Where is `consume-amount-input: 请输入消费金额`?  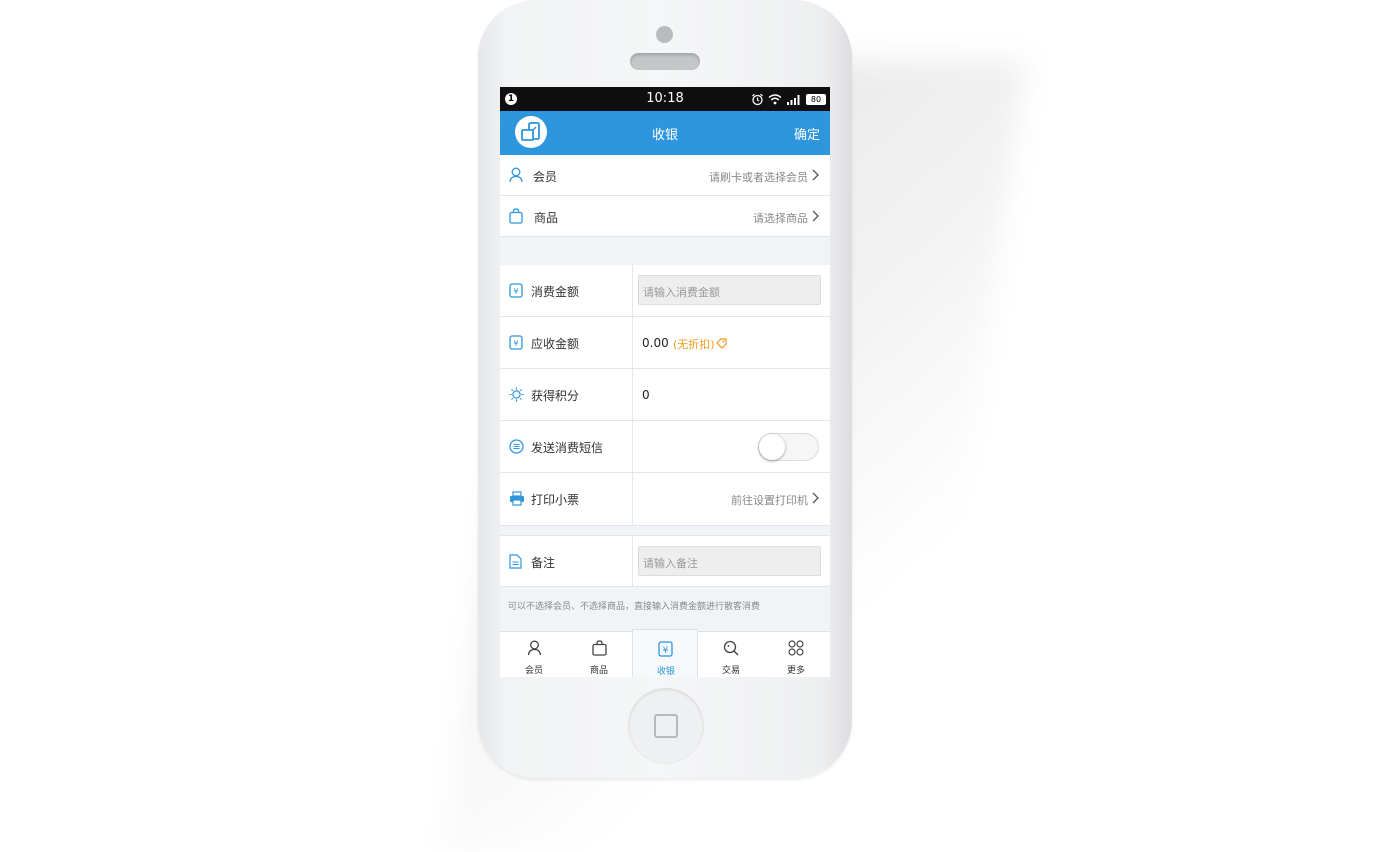
consume-amount-input: 请输入消费金额 is located at coordinates (729, 290).